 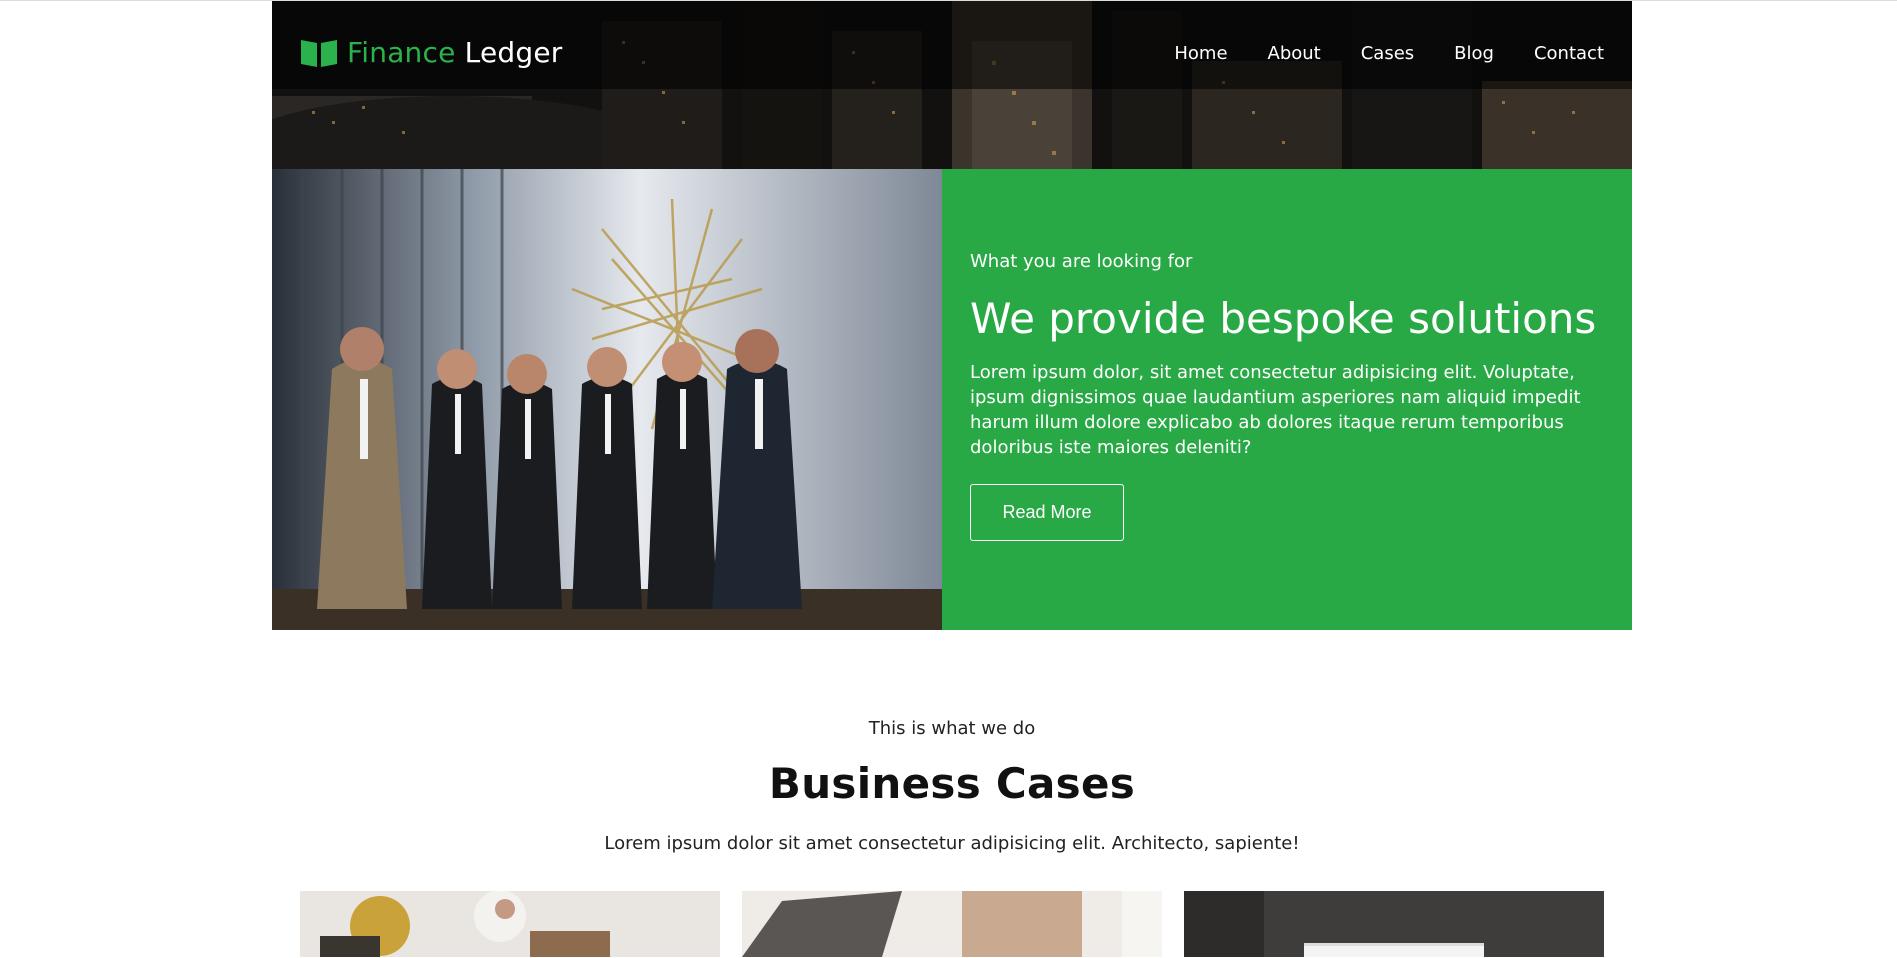 What do you see at coordinates (1474, 53) in the screenshot?
I see `nav-link-blog: Blog` at bounding box center [1474, 53].